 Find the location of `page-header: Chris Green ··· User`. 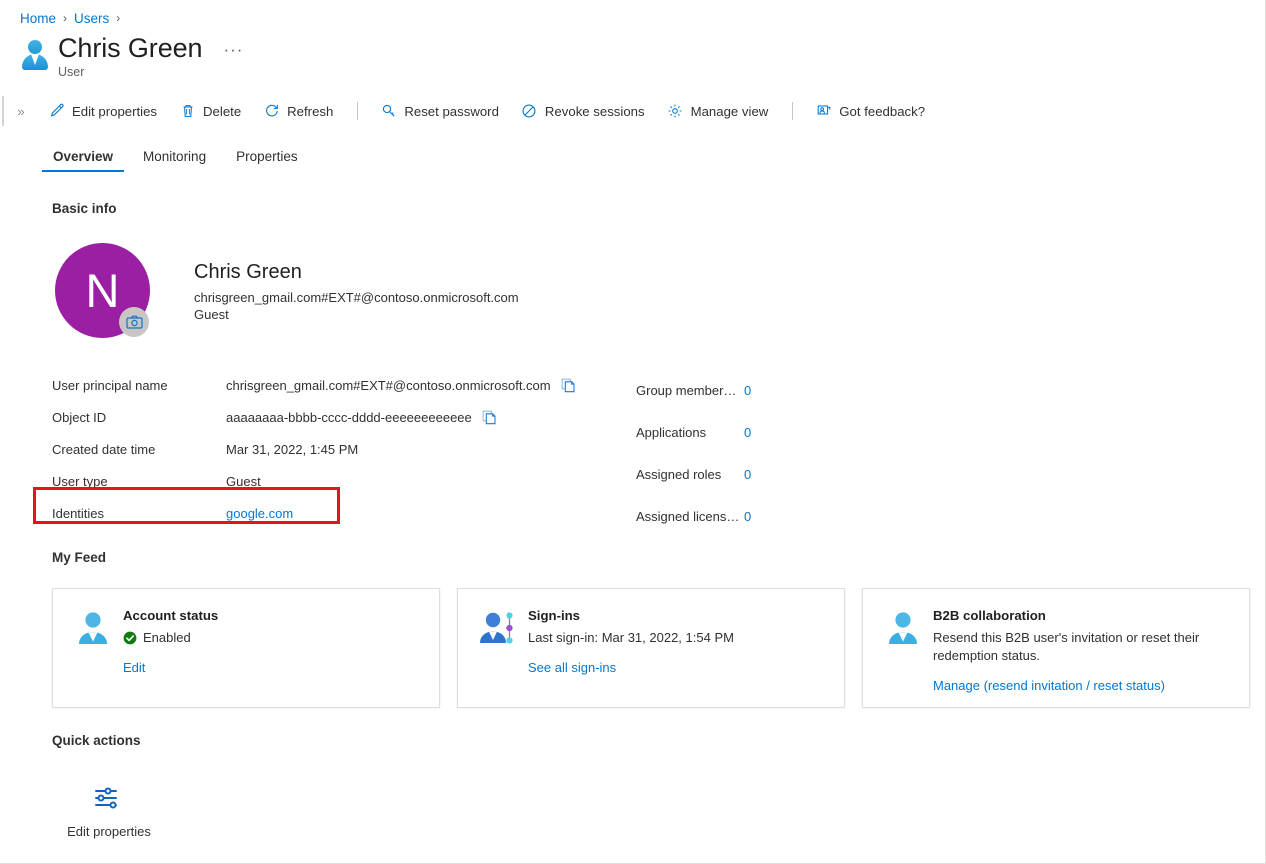

page-header: Chris Green ··· User is located at coordinates (133, 55).